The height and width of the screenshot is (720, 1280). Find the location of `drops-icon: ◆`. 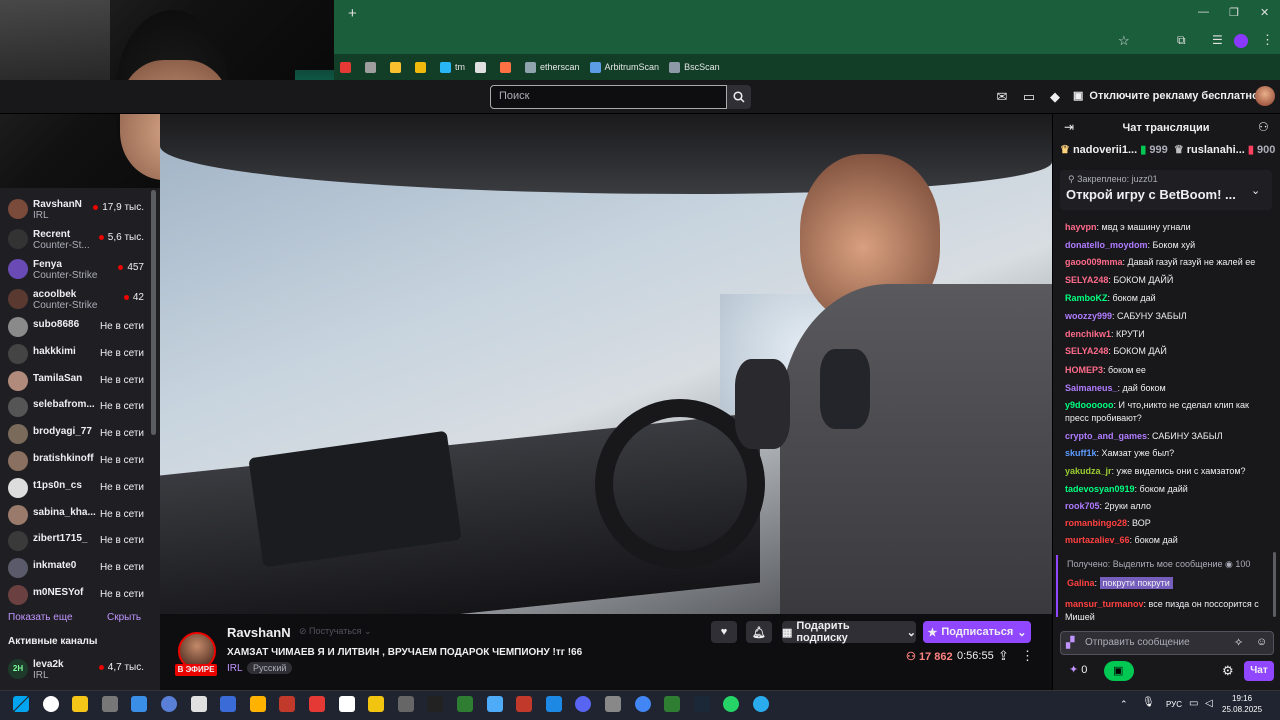

drops-icon: ◆ is located at coordinates (1055, 97).